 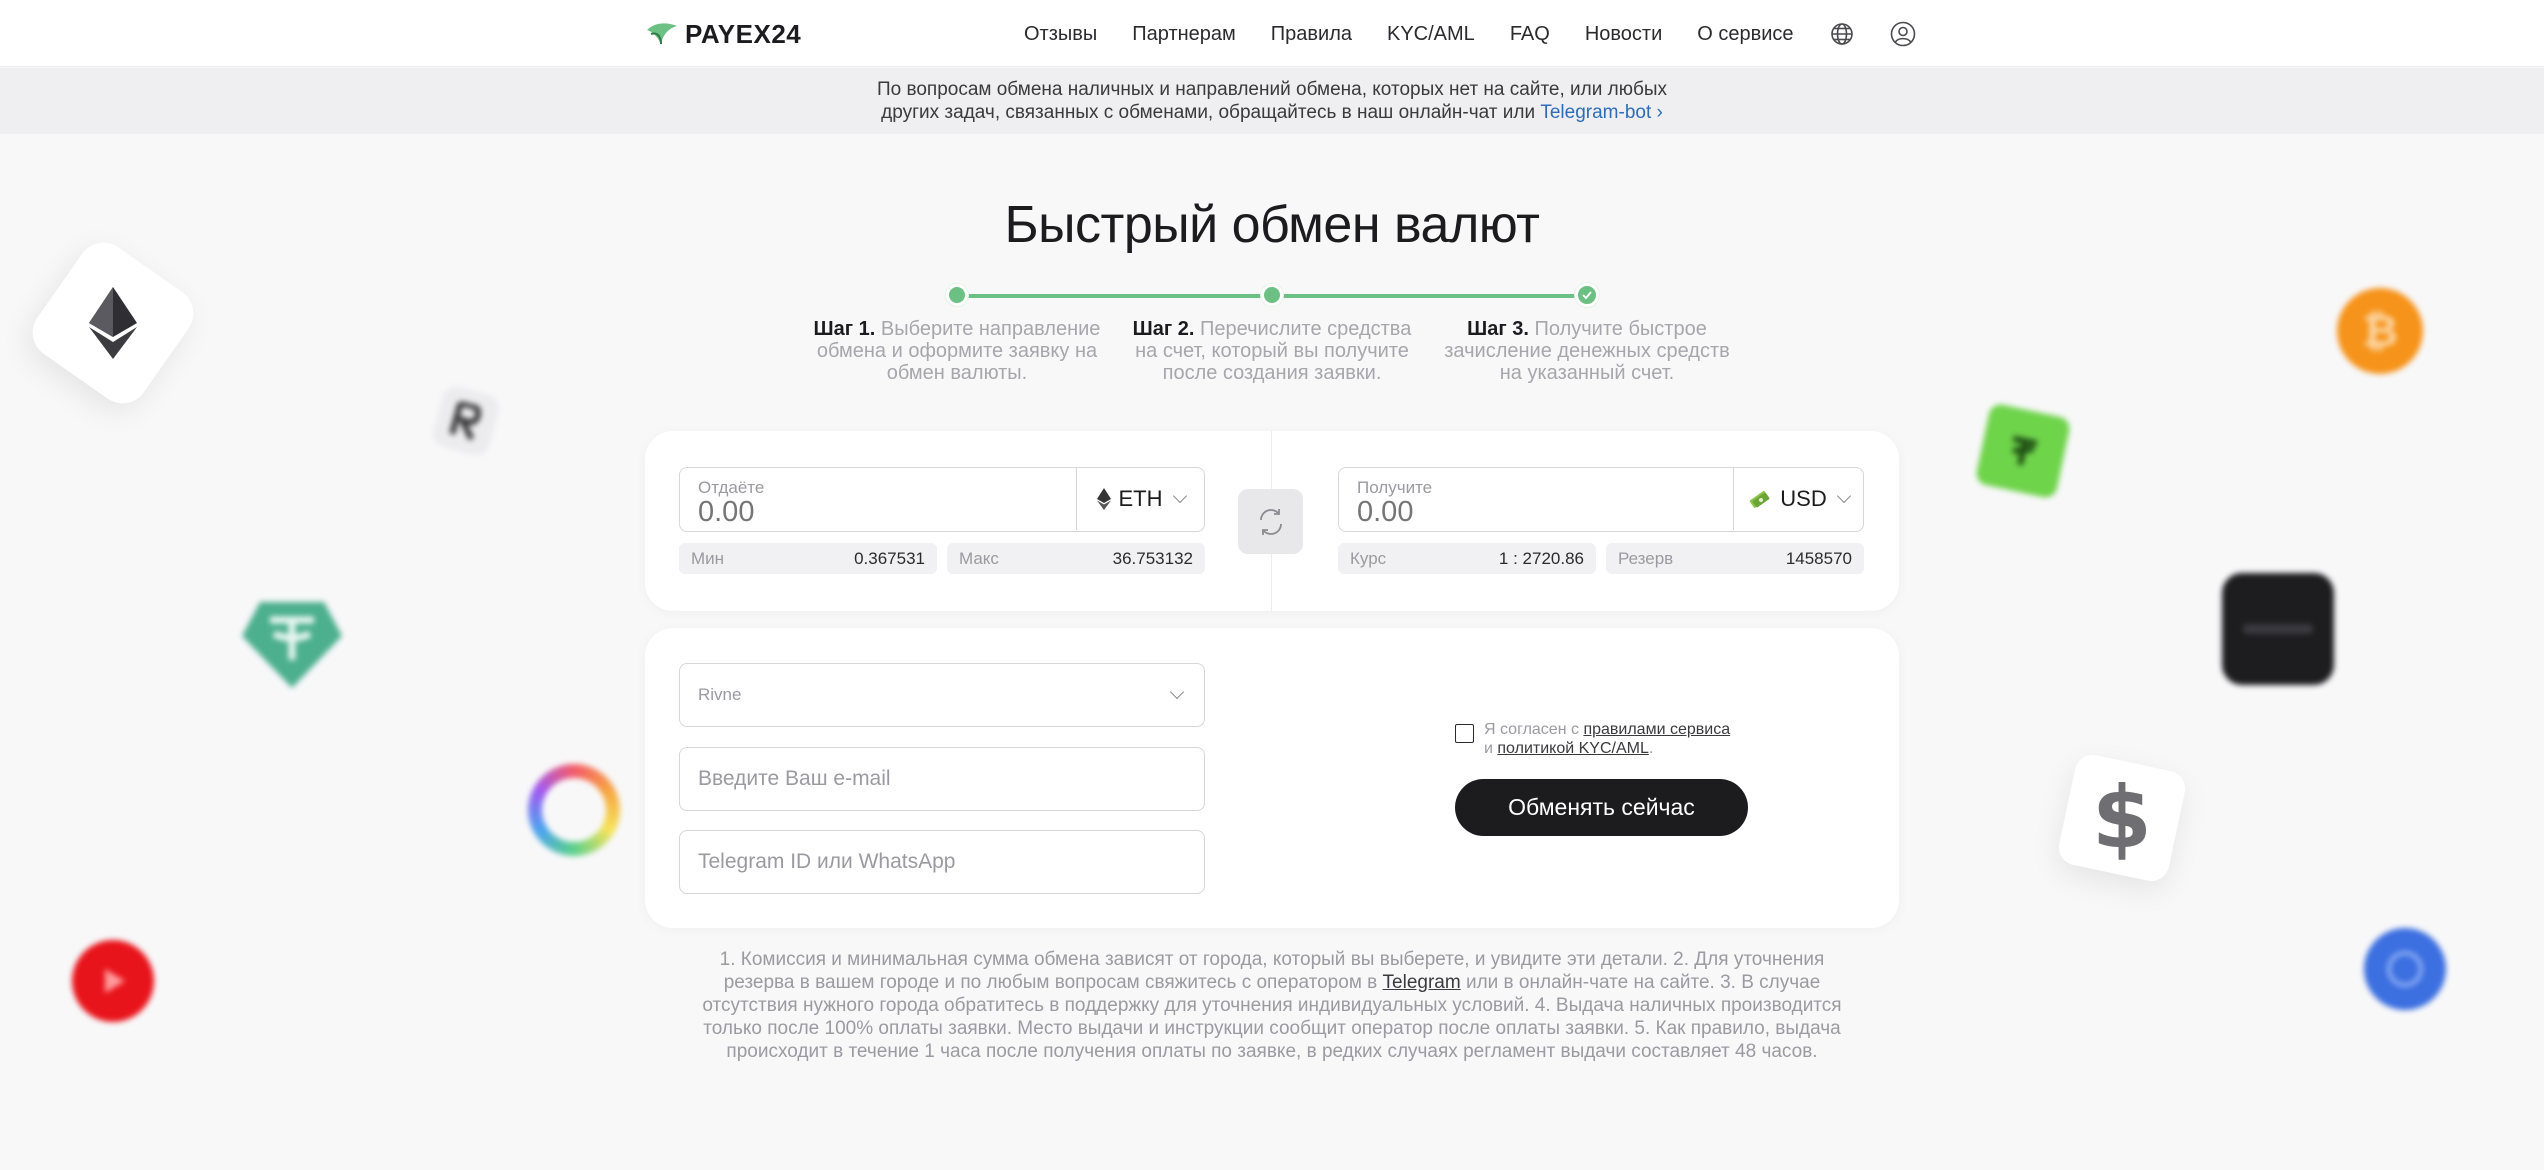 I want to click on swap-arrows-icon, so click(x=1270, y=521).